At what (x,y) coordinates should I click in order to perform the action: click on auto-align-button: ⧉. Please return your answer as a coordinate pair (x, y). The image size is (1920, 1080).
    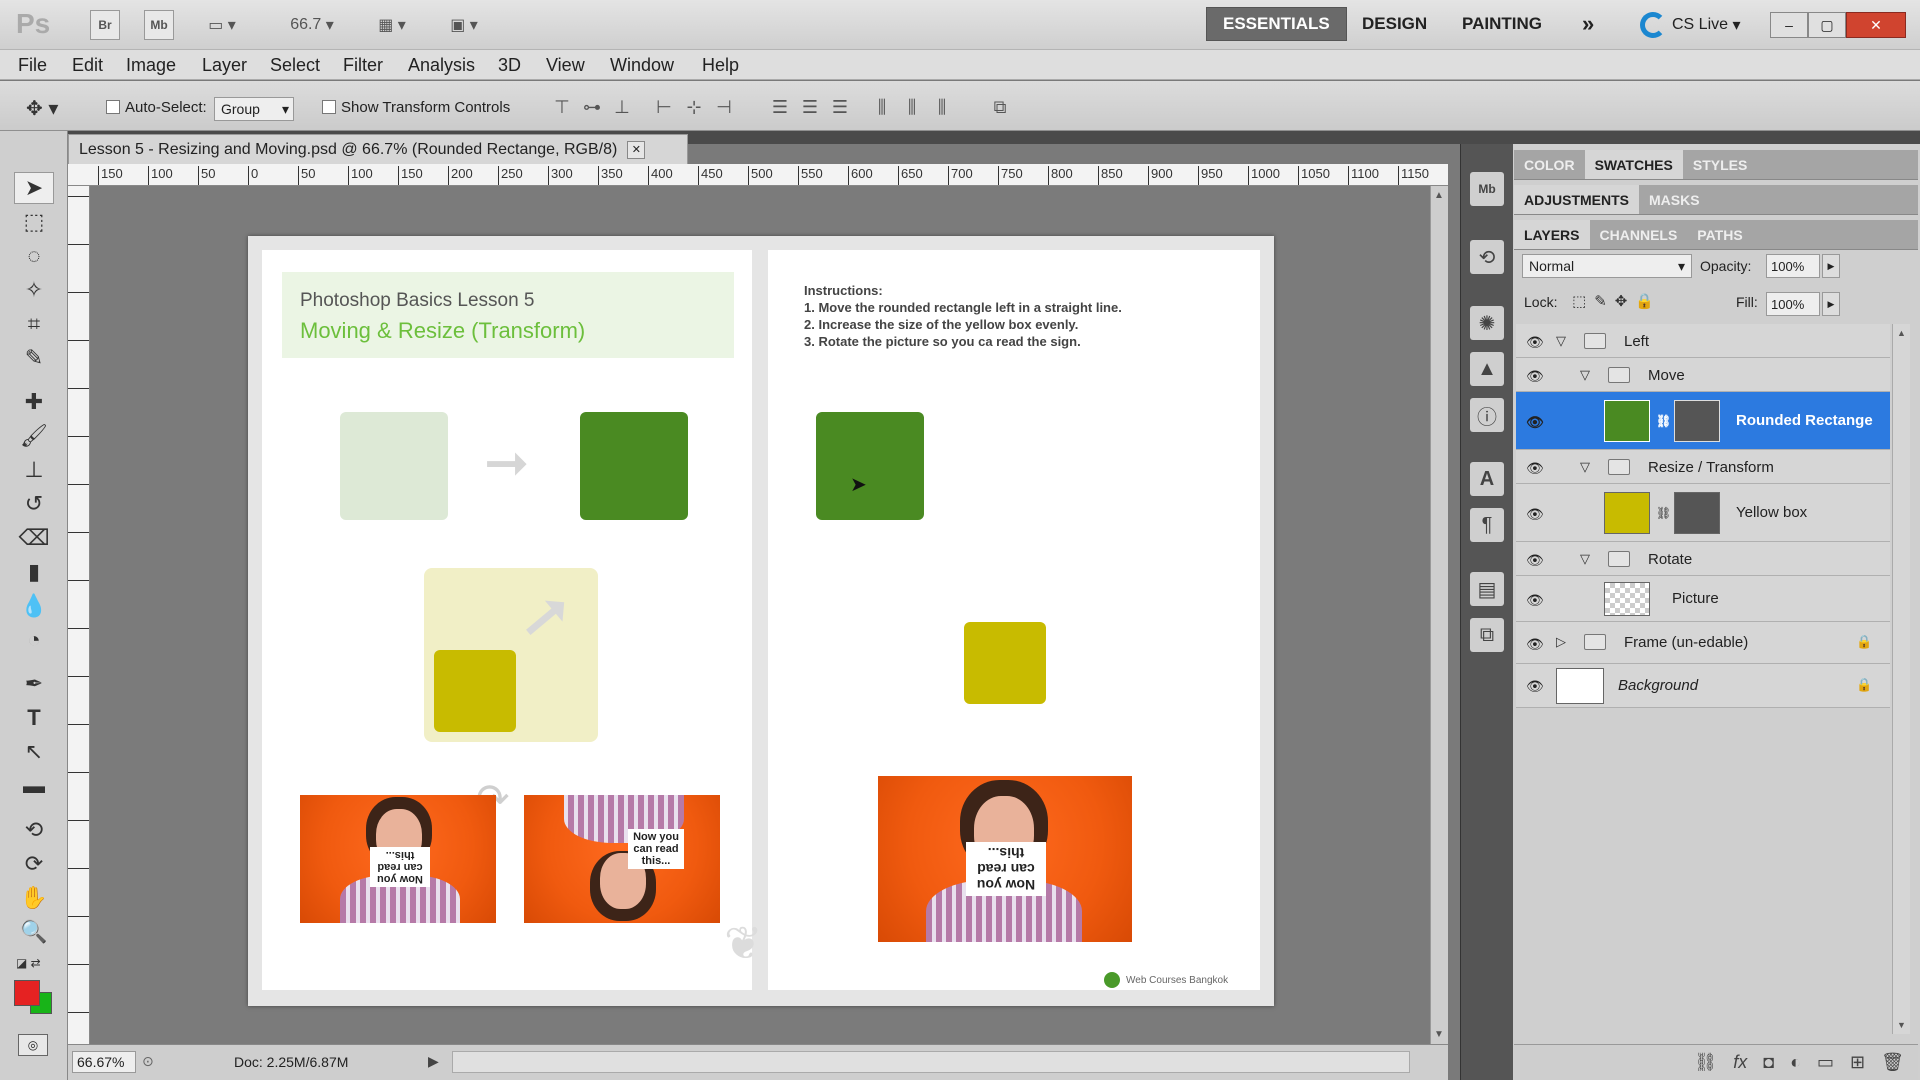
    Looking at the image, I should click on (1000, 107).